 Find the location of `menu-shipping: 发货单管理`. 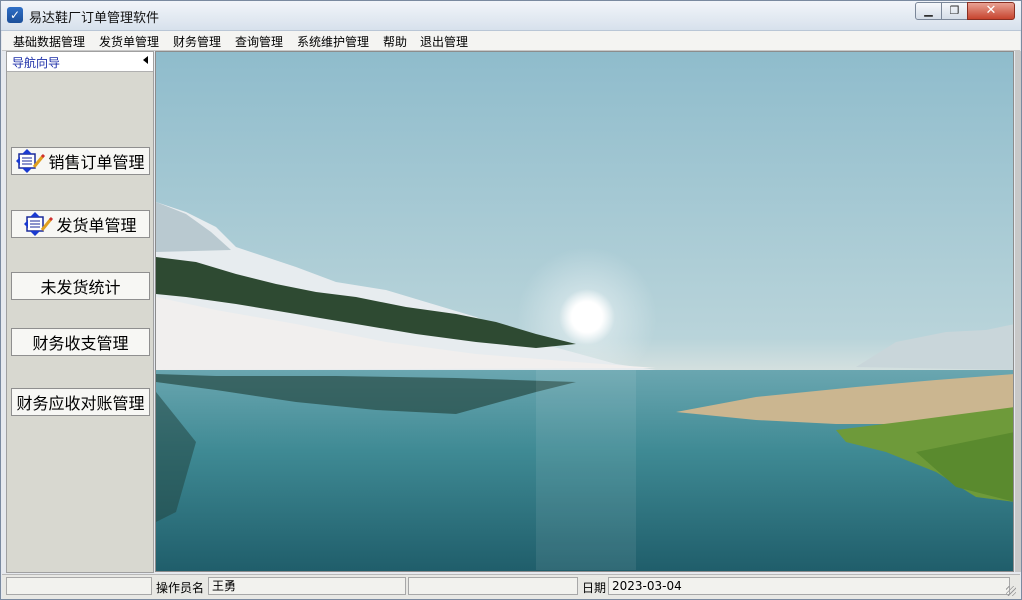

menu-shipping: 发货单管理 is located at coordinates (129, 41).